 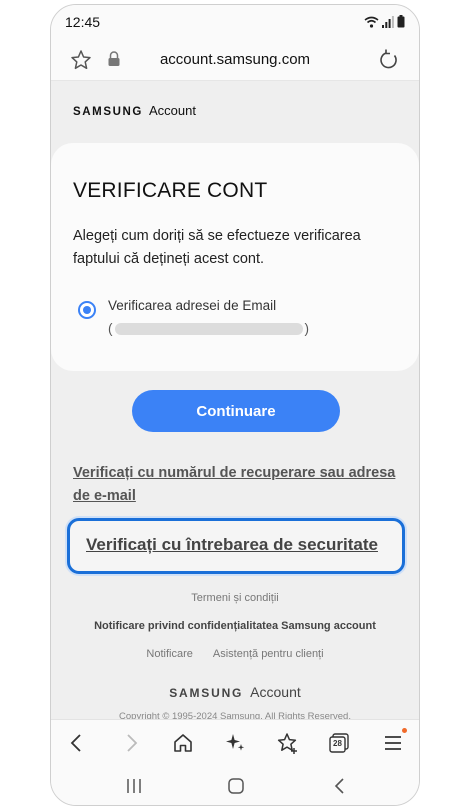 What do you see at coordinates (83, 22) in the screenshot?
I see `status-time: 12:45` at bounding box center [83, 22].